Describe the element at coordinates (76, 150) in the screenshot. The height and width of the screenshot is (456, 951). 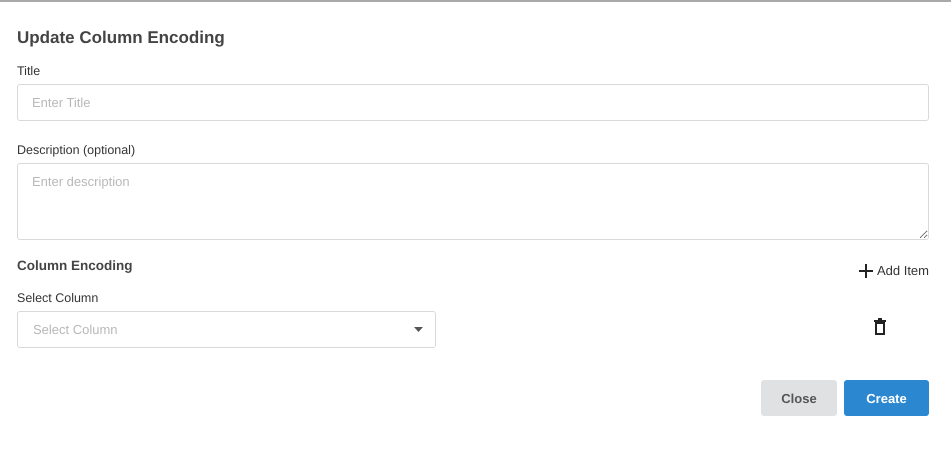
I see `field-label: Description (optional)` at that location.